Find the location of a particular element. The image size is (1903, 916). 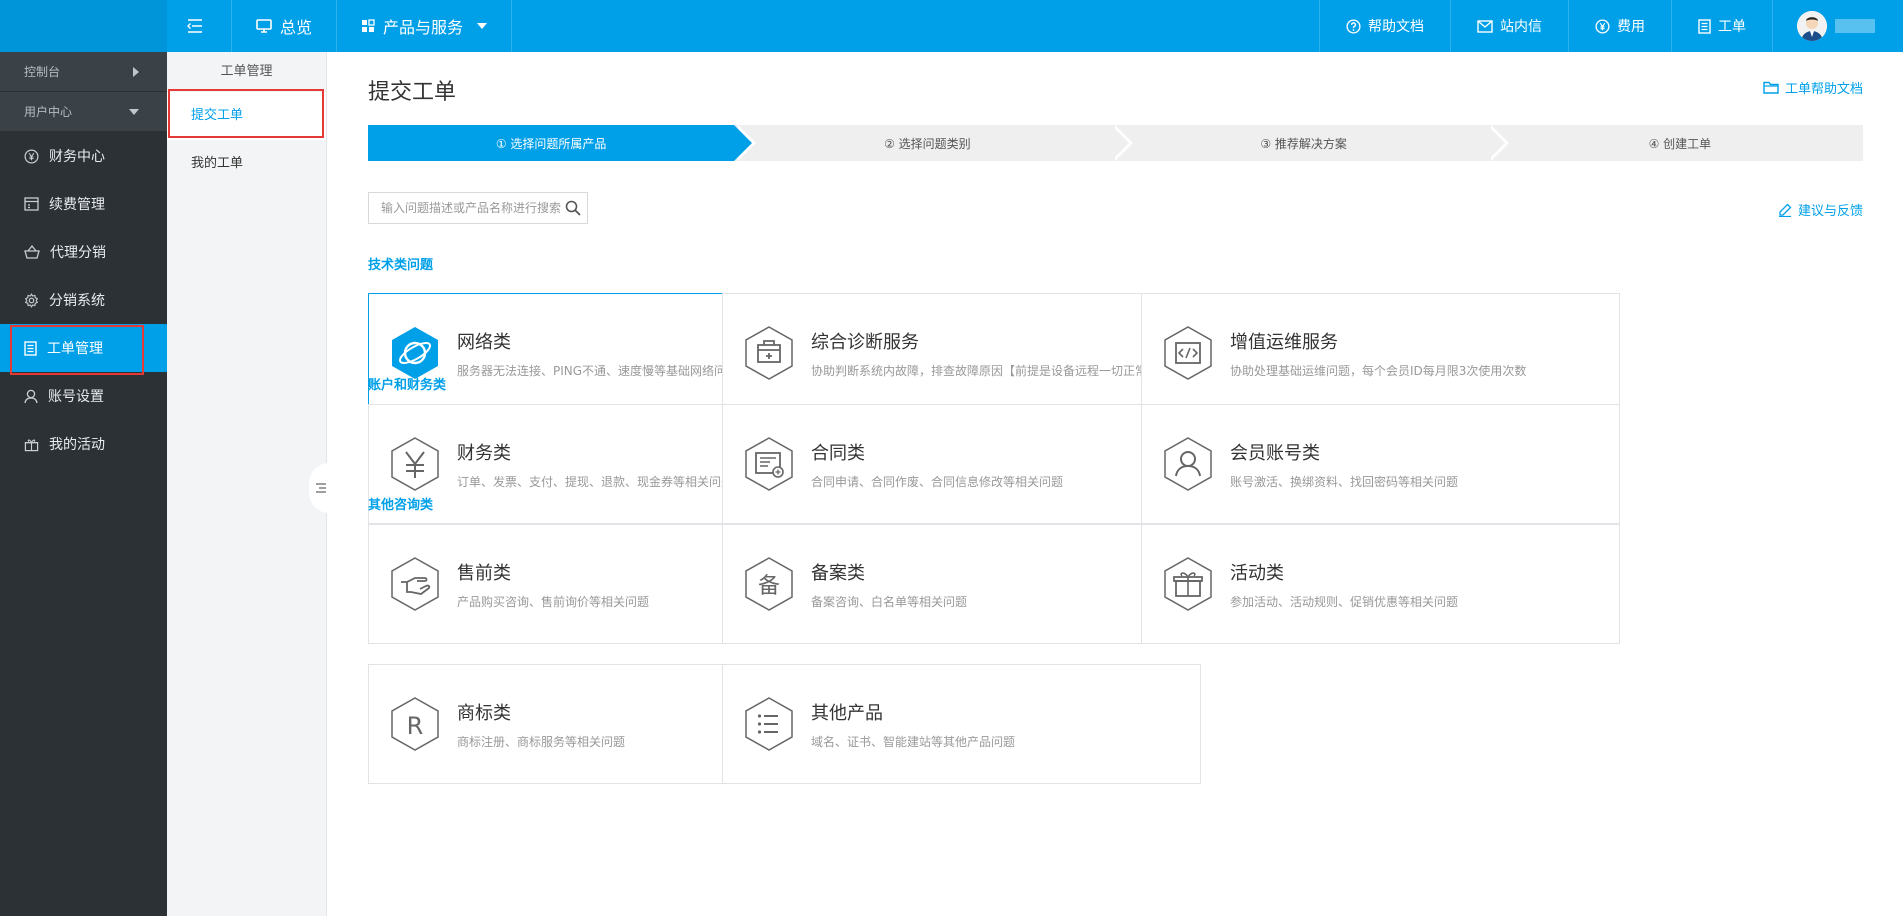

search-icon is located at coordinates (573, 208).